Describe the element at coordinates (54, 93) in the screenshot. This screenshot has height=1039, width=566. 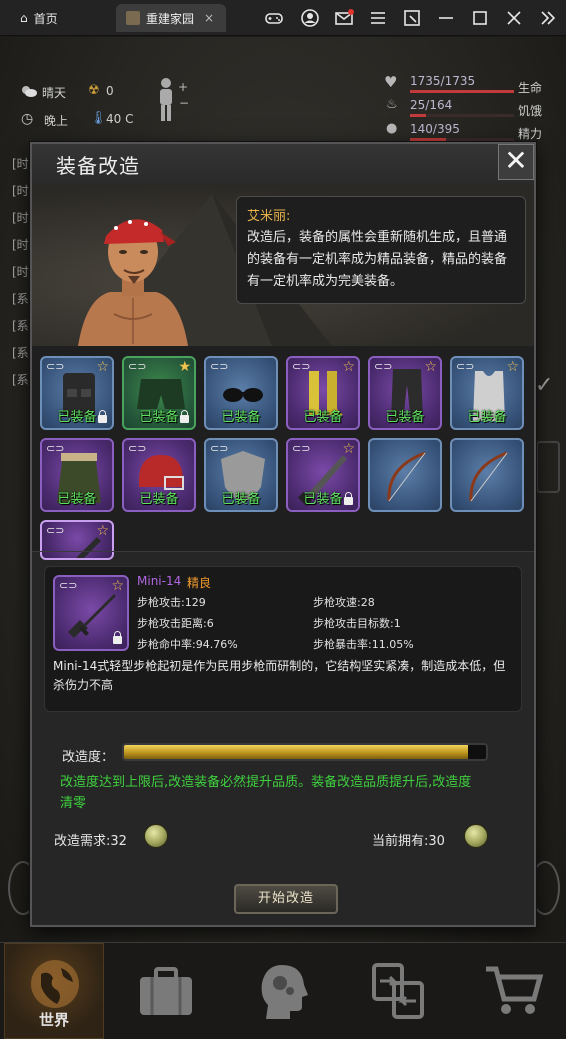
I see `weather-text: 晴天` at that location.